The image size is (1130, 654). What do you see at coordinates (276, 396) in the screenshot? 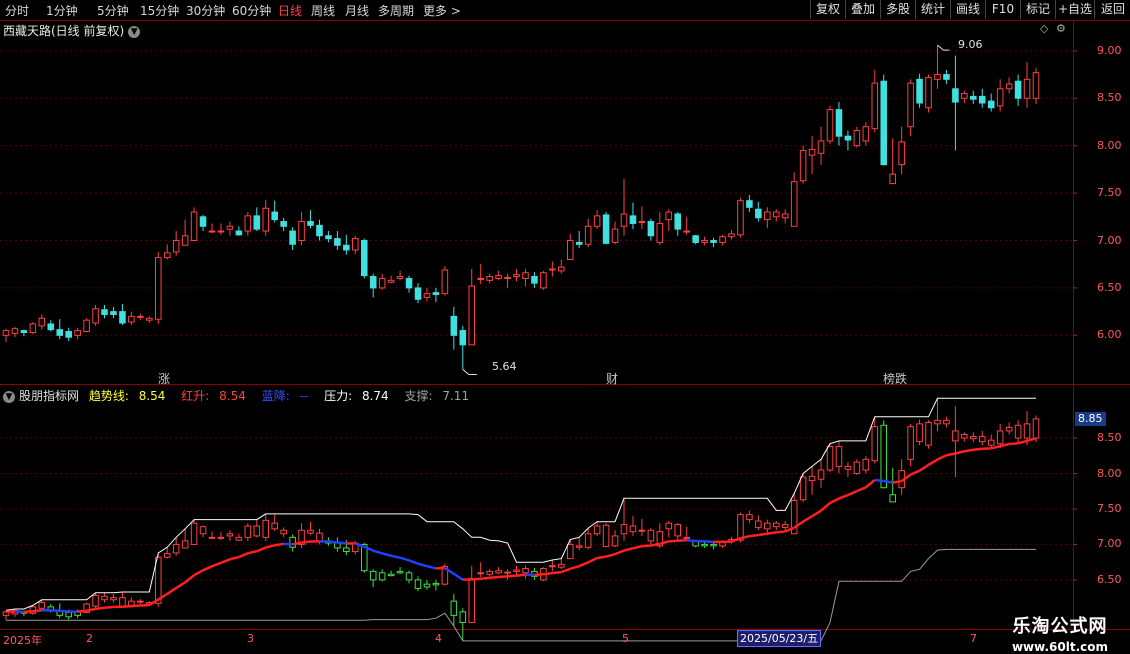
I see `lanjiang-legend-label: 蓝降:` at bounding box center [276, 396].